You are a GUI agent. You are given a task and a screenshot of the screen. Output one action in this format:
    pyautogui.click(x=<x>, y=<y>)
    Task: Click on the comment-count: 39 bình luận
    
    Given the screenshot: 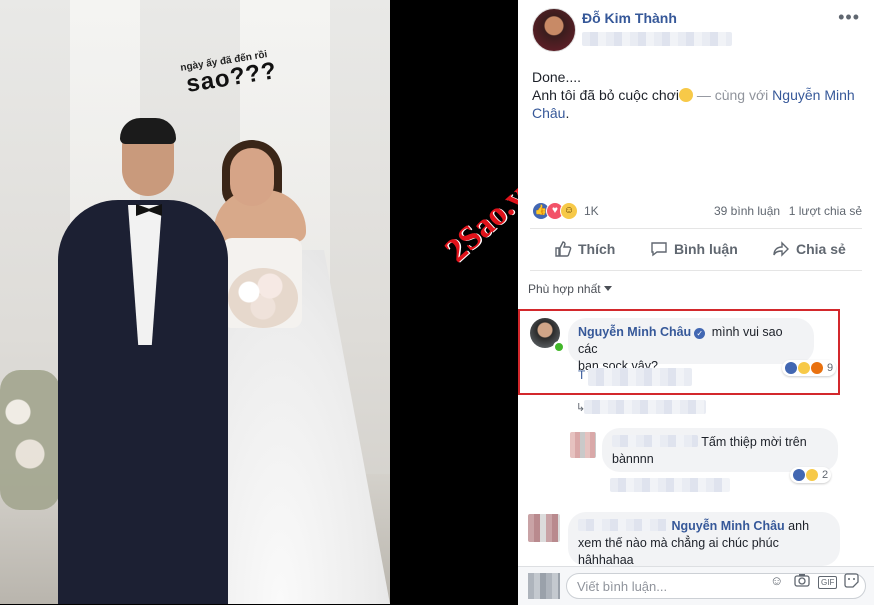 What is the action you would take?
    pyautogui.click(x=747, y=211)
    